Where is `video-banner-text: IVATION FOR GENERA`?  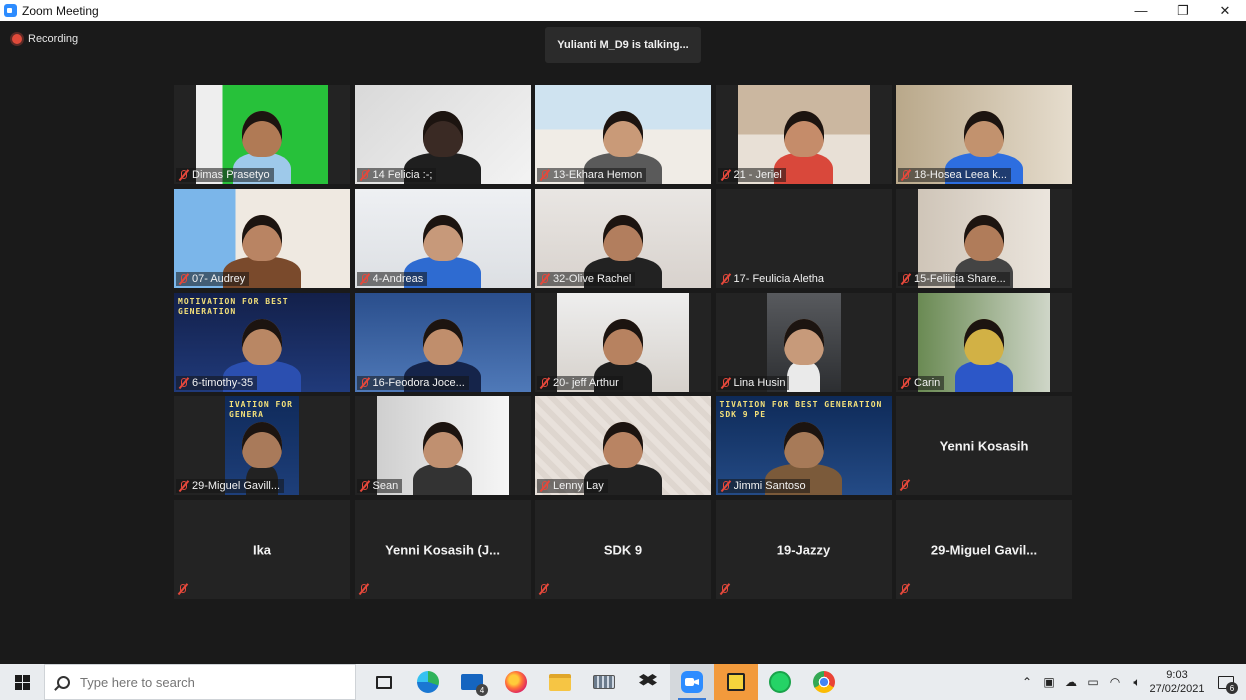
video-banner-text: IVATION FOR GENERA is located at coordinates (261, 410).